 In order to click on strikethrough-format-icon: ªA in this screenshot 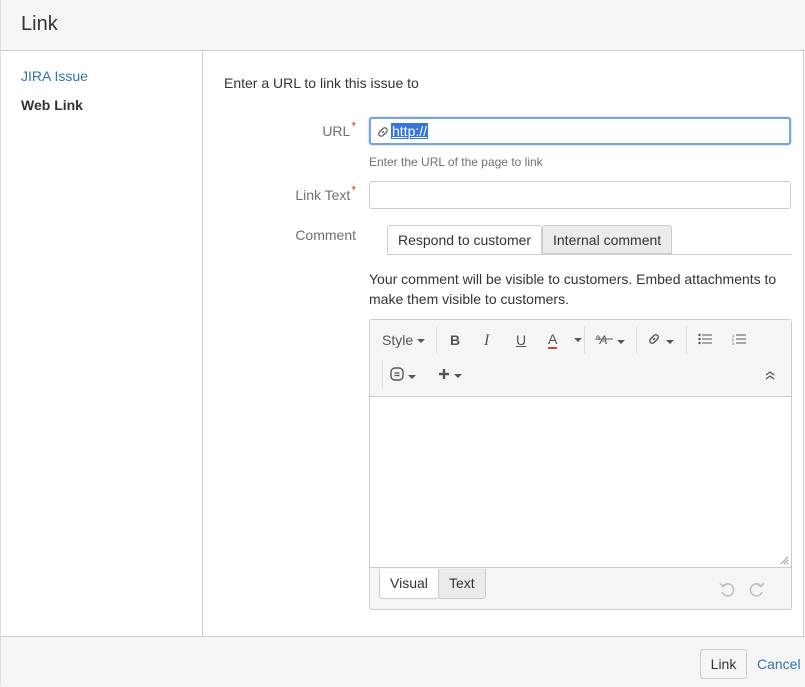, I will do `click(604, 340)`.